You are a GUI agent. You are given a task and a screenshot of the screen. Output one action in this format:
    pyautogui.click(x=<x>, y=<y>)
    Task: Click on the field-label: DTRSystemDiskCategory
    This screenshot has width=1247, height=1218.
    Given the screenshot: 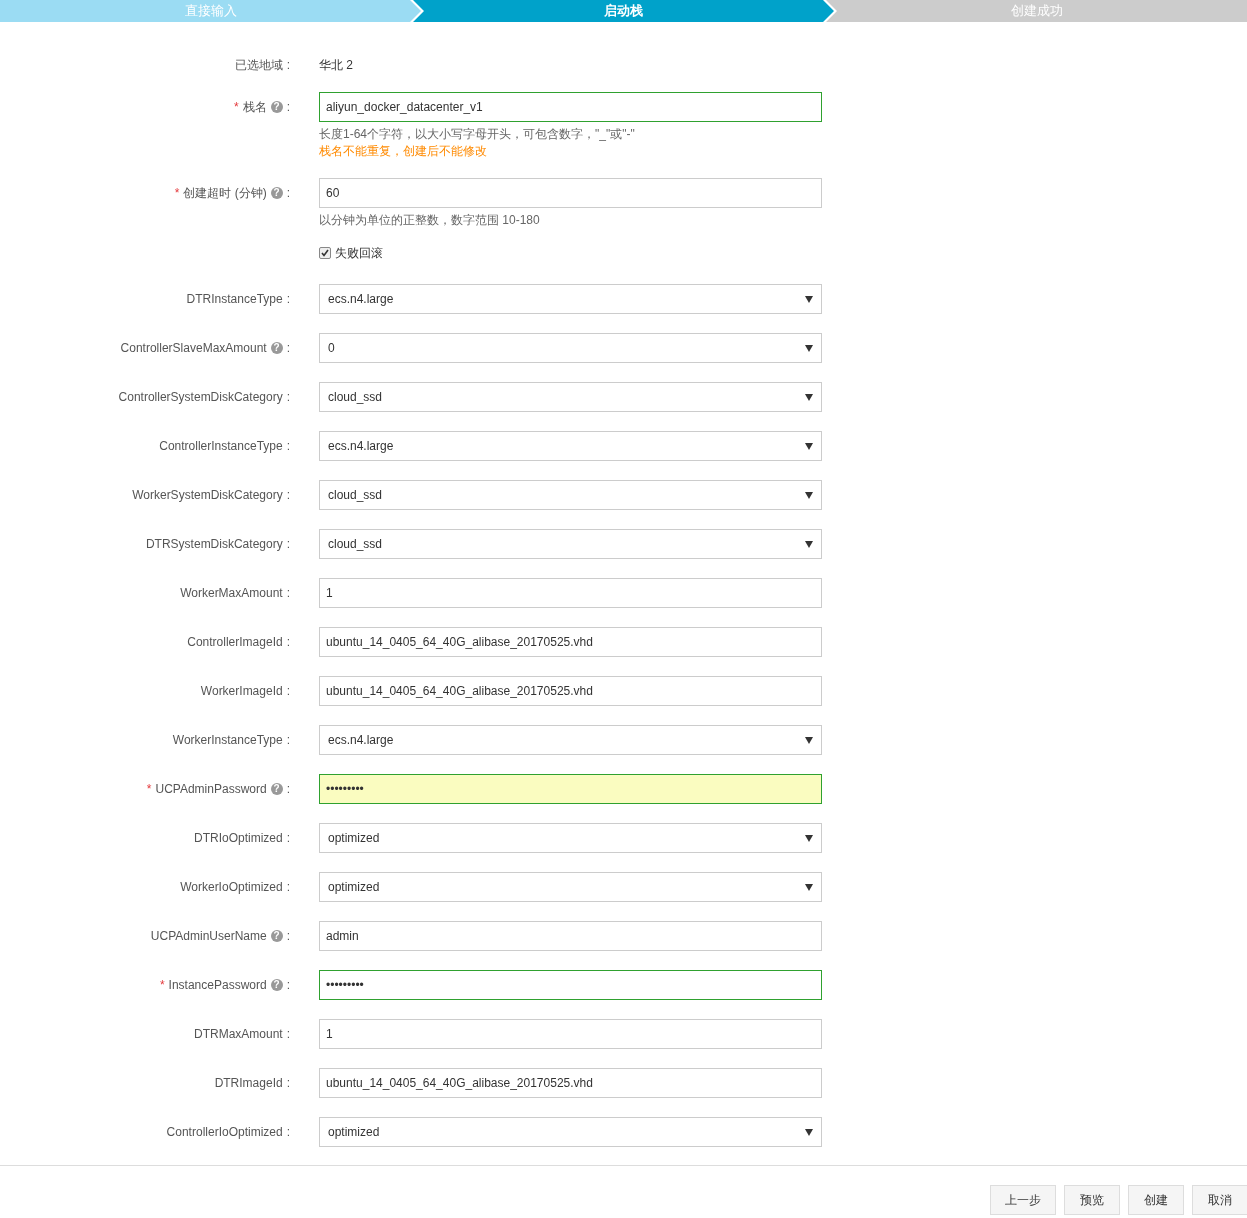 What is the action you would take?
    pyautogui.click(x=214, y=544)
    